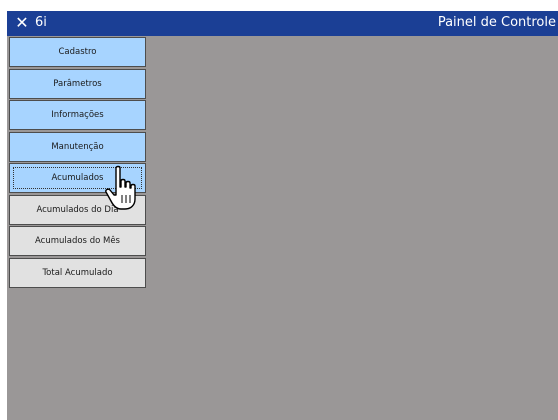 This screenshot has height=420, width=558. I want to click on menu-item-informacoes: Informações, so click(77, 115).